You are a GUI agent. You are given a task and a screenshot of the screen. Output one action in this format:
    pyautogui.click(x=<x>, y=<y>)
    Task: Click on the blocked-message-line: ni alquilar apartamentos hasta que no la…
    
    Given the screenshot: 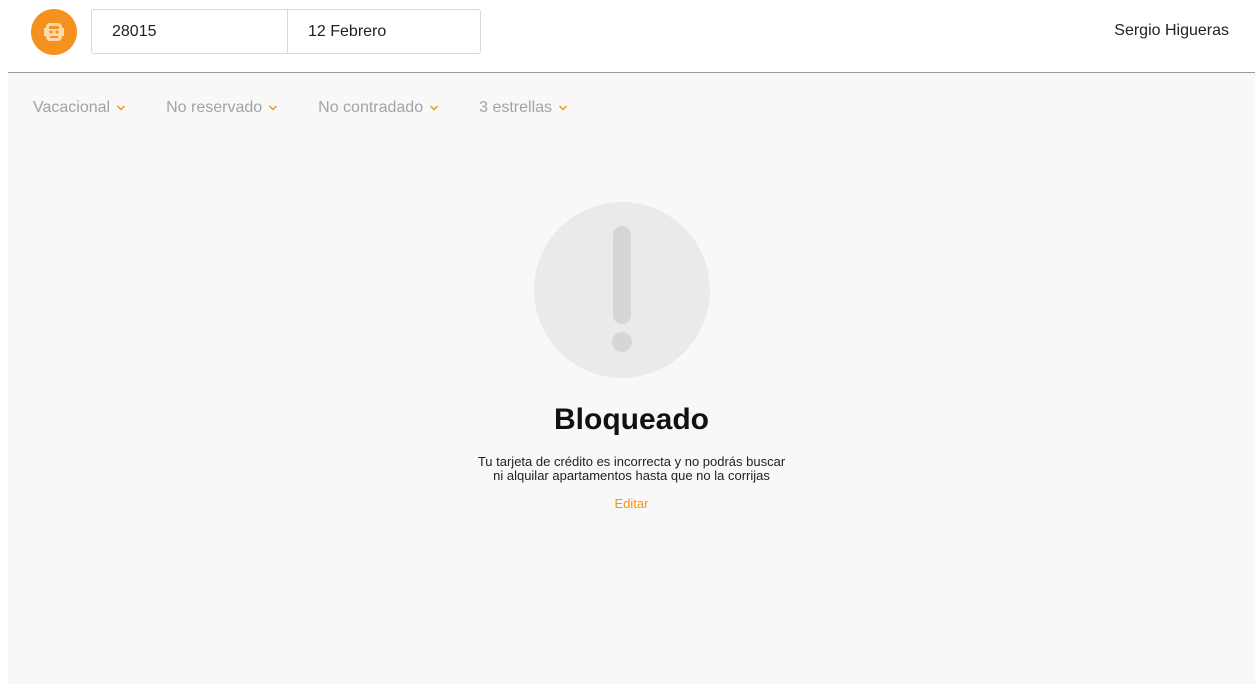 What is the action you would take?
    pyautogui.click(x=631, y=475)
    